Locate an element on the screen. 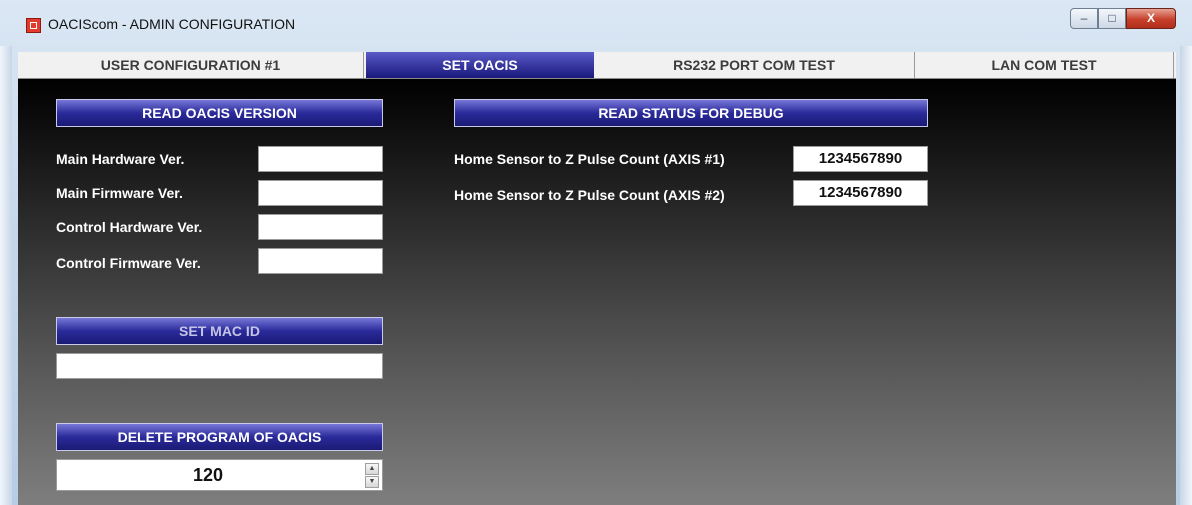 This screenshot has width=1192, height=505. tab-rs232-port-com-test: RS232 PORT COM TEST is located at coordinates (754, 65).